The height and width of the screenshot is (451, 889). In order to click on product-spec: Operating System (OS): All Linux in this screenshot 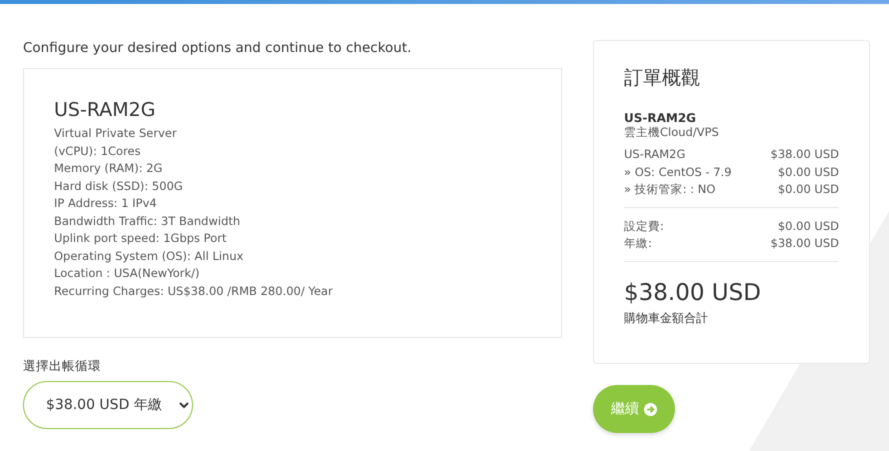, I will do `click(149, 256)`.